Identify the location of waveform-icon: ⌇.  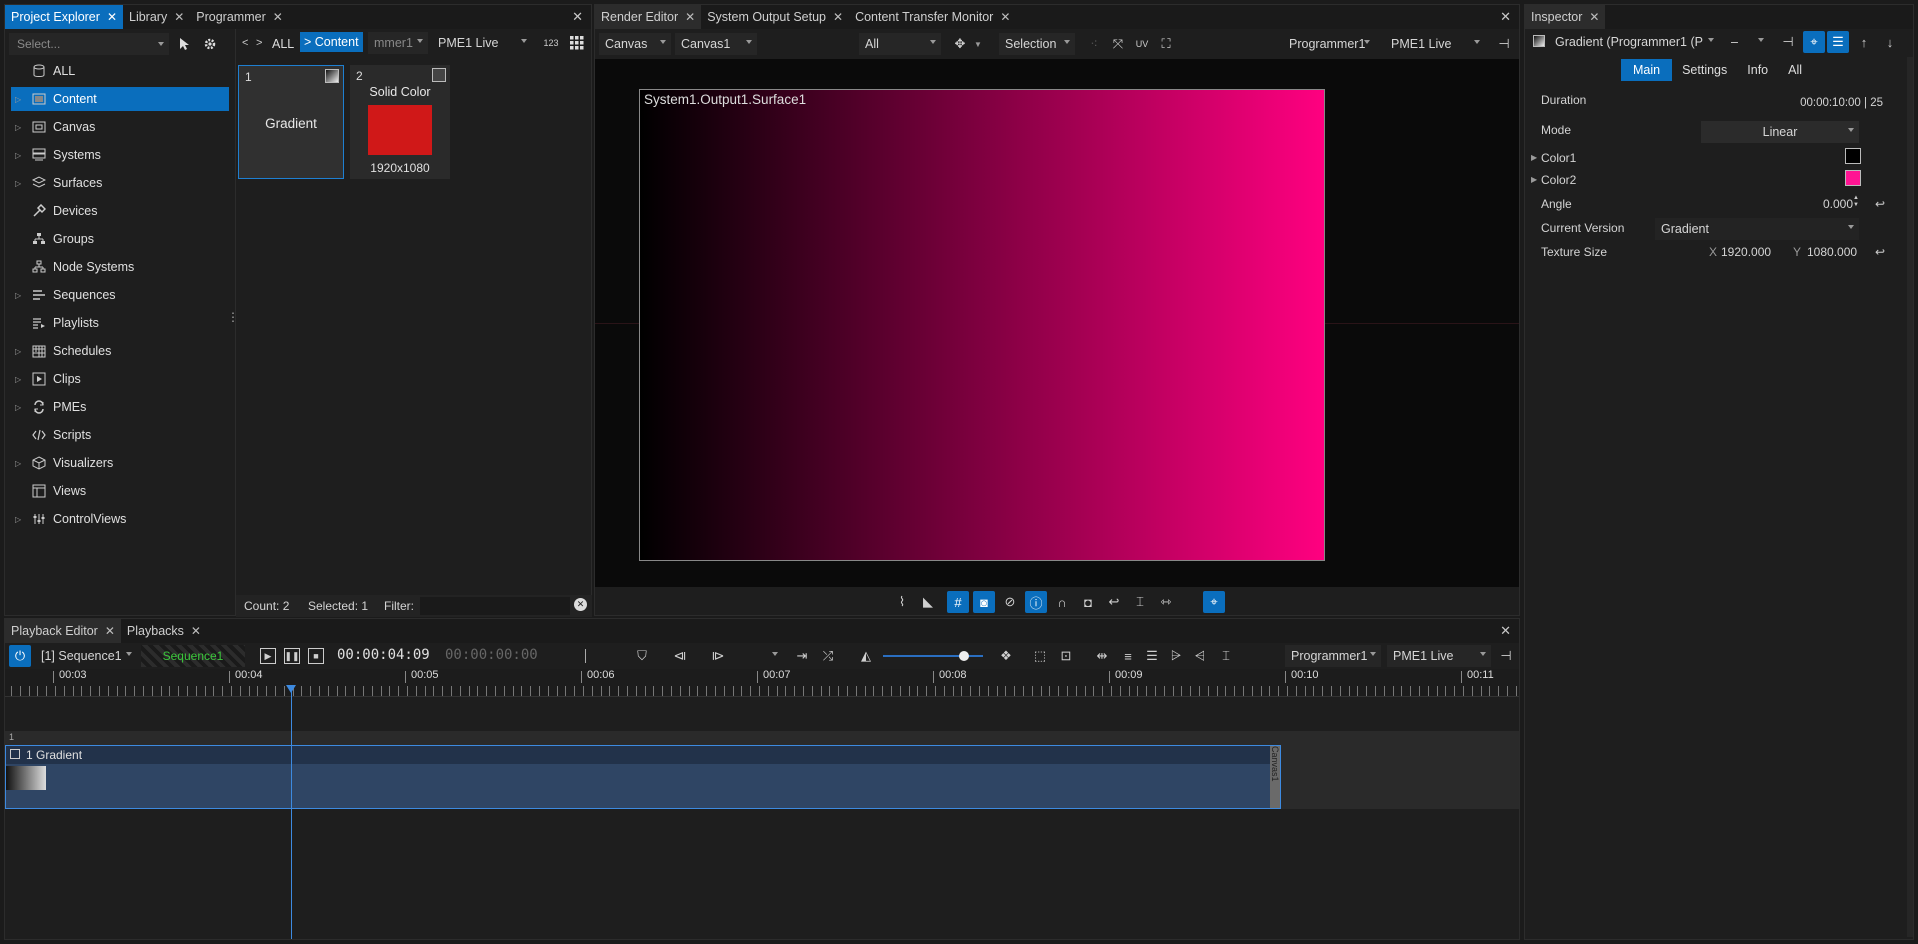
(902, 602).